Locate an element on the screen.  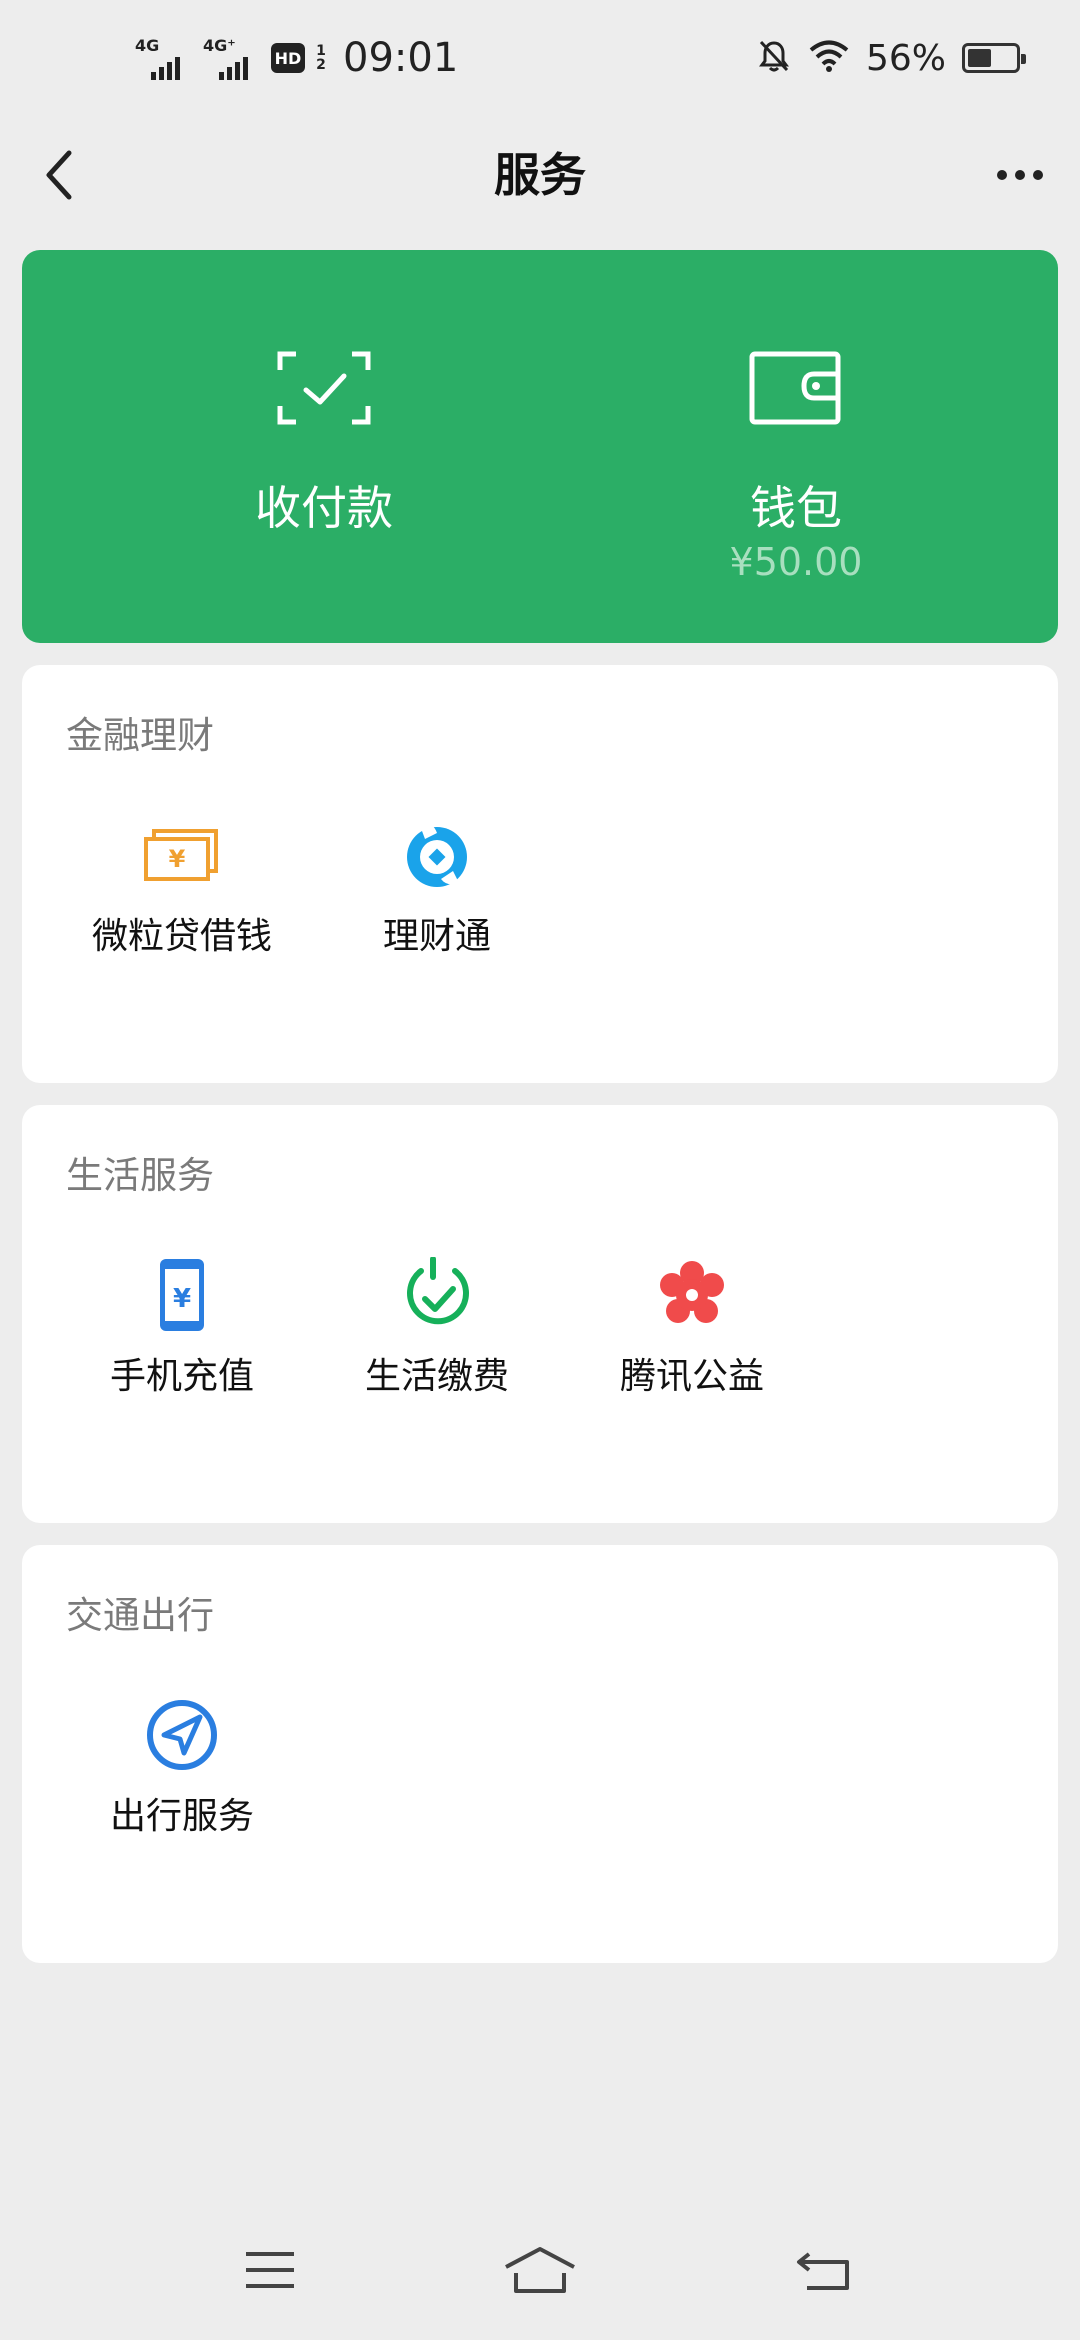
tile-tencent-charity: 腾讯公益 is located at coordinates (692, 1355).